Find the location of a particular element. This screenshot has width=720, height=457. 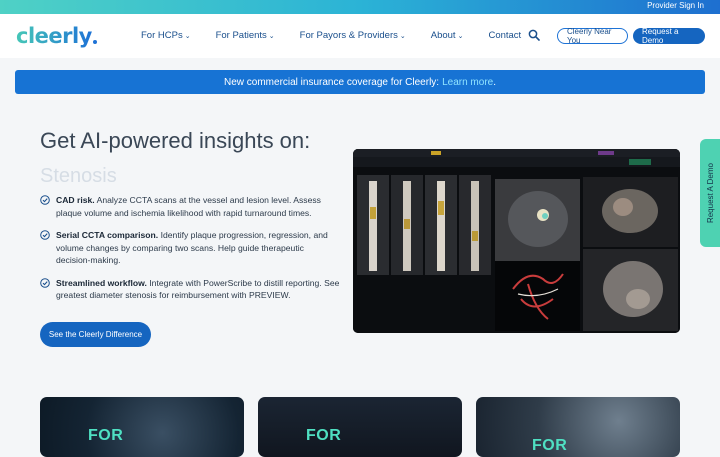

cleerly-logo: cleerly is located at coordinates (56, 36).